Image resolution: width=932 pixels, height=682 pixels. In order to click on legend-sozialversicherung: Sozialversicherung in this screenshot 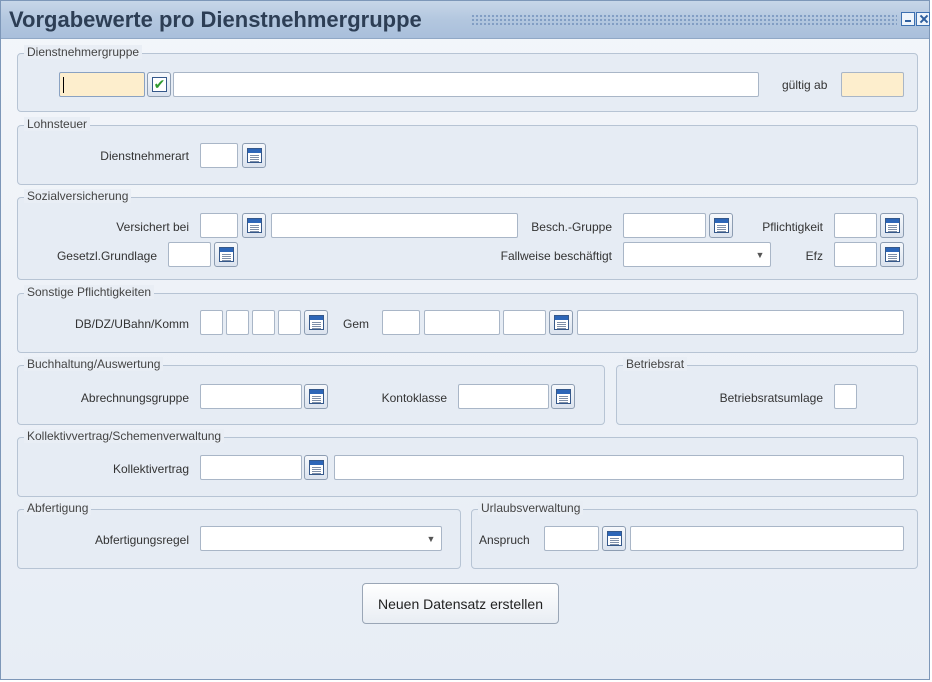, I will do `click(78, 196)`.